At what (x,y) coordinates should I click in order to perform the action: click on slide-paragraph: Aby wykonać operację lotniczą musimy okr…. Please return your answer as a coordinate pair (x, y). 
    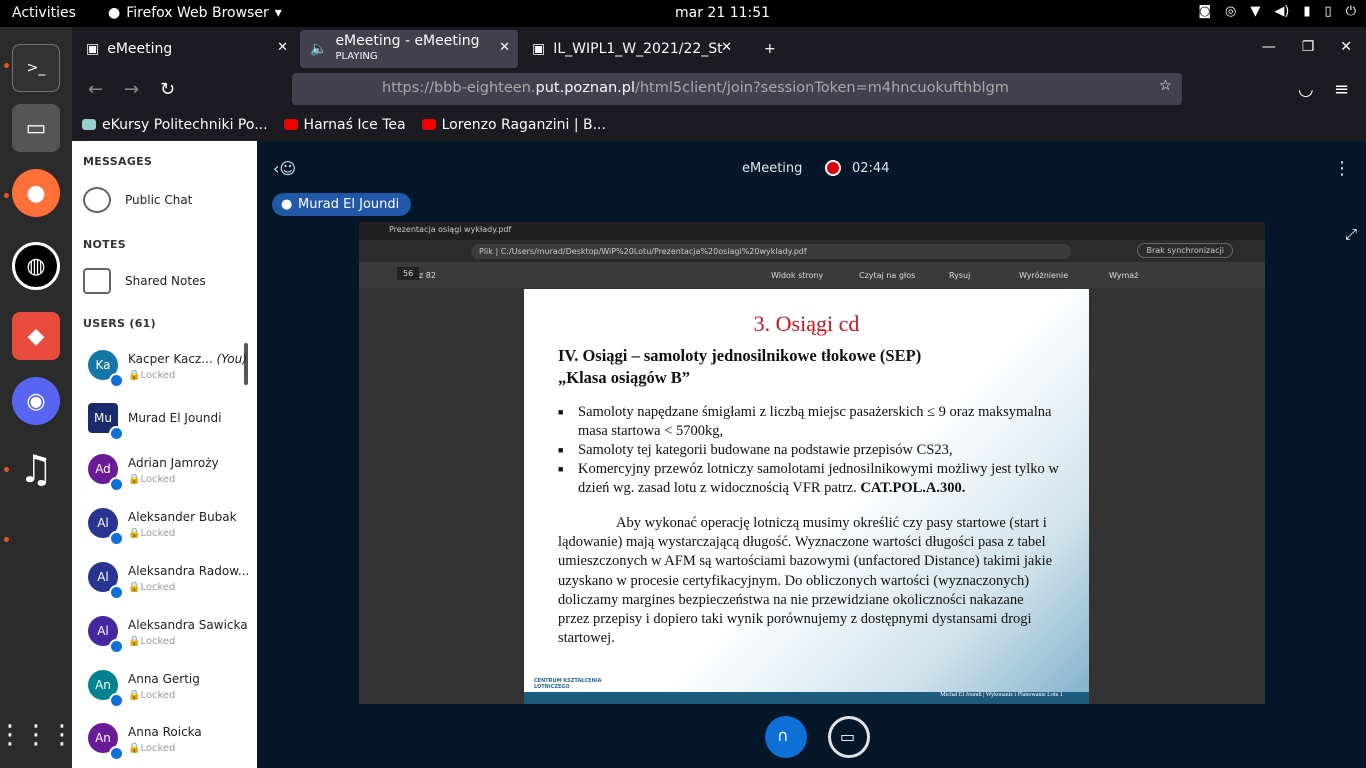
    Looking at the image, I should click on (805, 581).